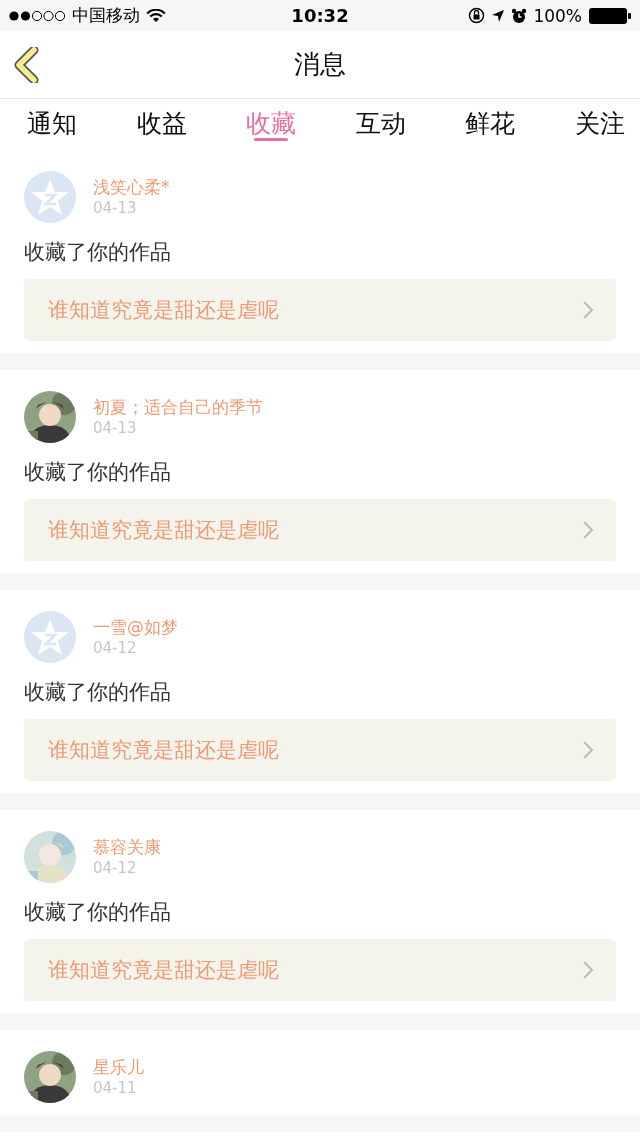 This screenshot has width=640, height=1138. Describe the element at coordinates (477, 15) in the screenshot. I see `rotation-lock-icon` at that location.